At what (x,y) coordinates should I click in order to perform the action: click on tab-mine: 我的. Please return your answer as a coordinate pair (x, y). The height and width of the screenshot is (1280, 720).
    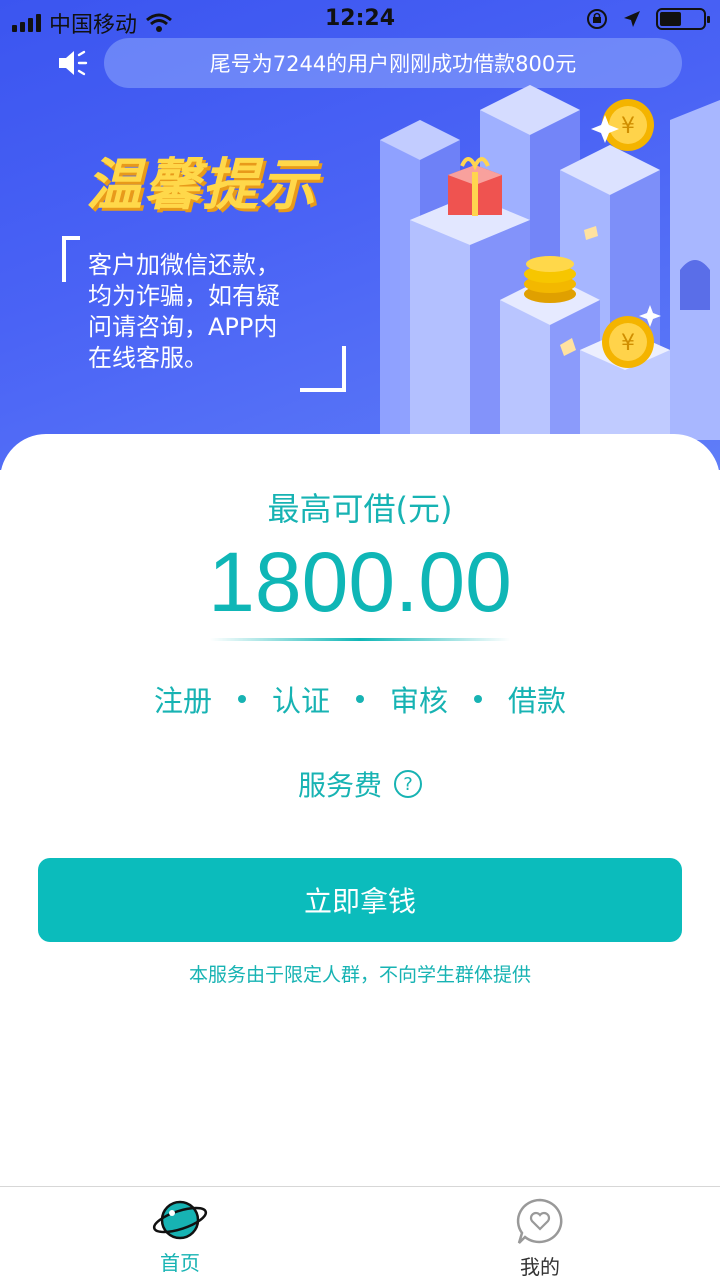
    Looking at the image, I should click on (540, 1238).